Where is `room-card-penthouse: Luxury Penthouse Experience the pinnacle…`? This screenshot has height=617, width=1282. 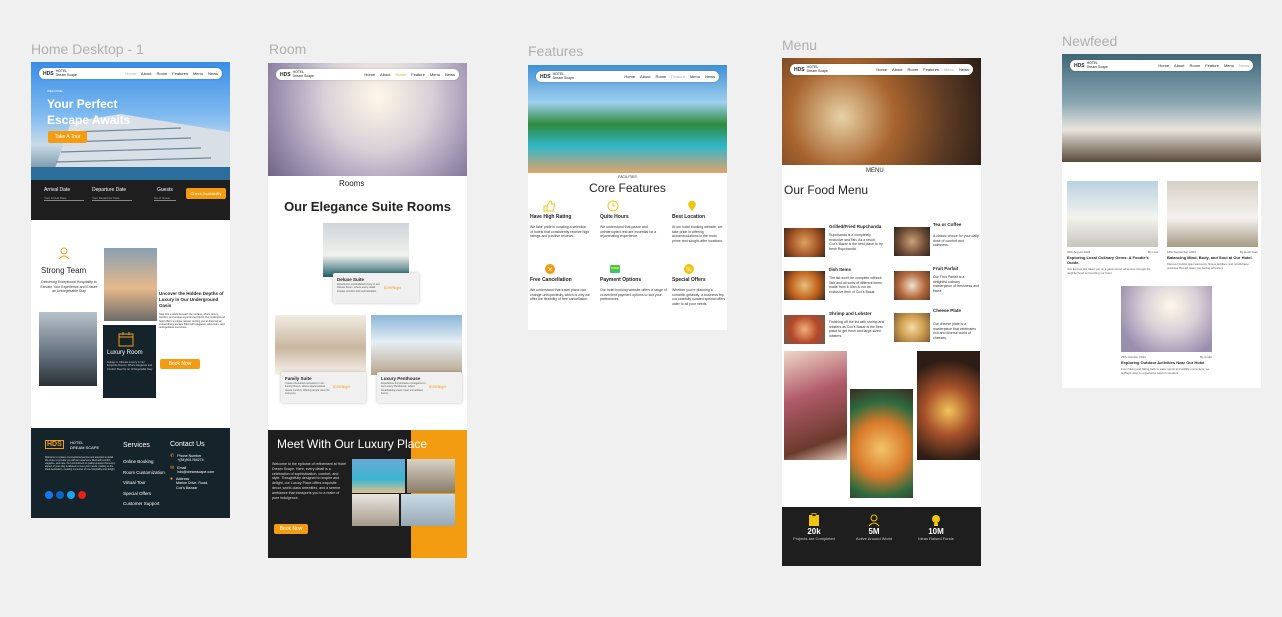
room-card-penthouse: Luxury Penthouse Experience the pinnacle… is located at coordinates (416, 360).